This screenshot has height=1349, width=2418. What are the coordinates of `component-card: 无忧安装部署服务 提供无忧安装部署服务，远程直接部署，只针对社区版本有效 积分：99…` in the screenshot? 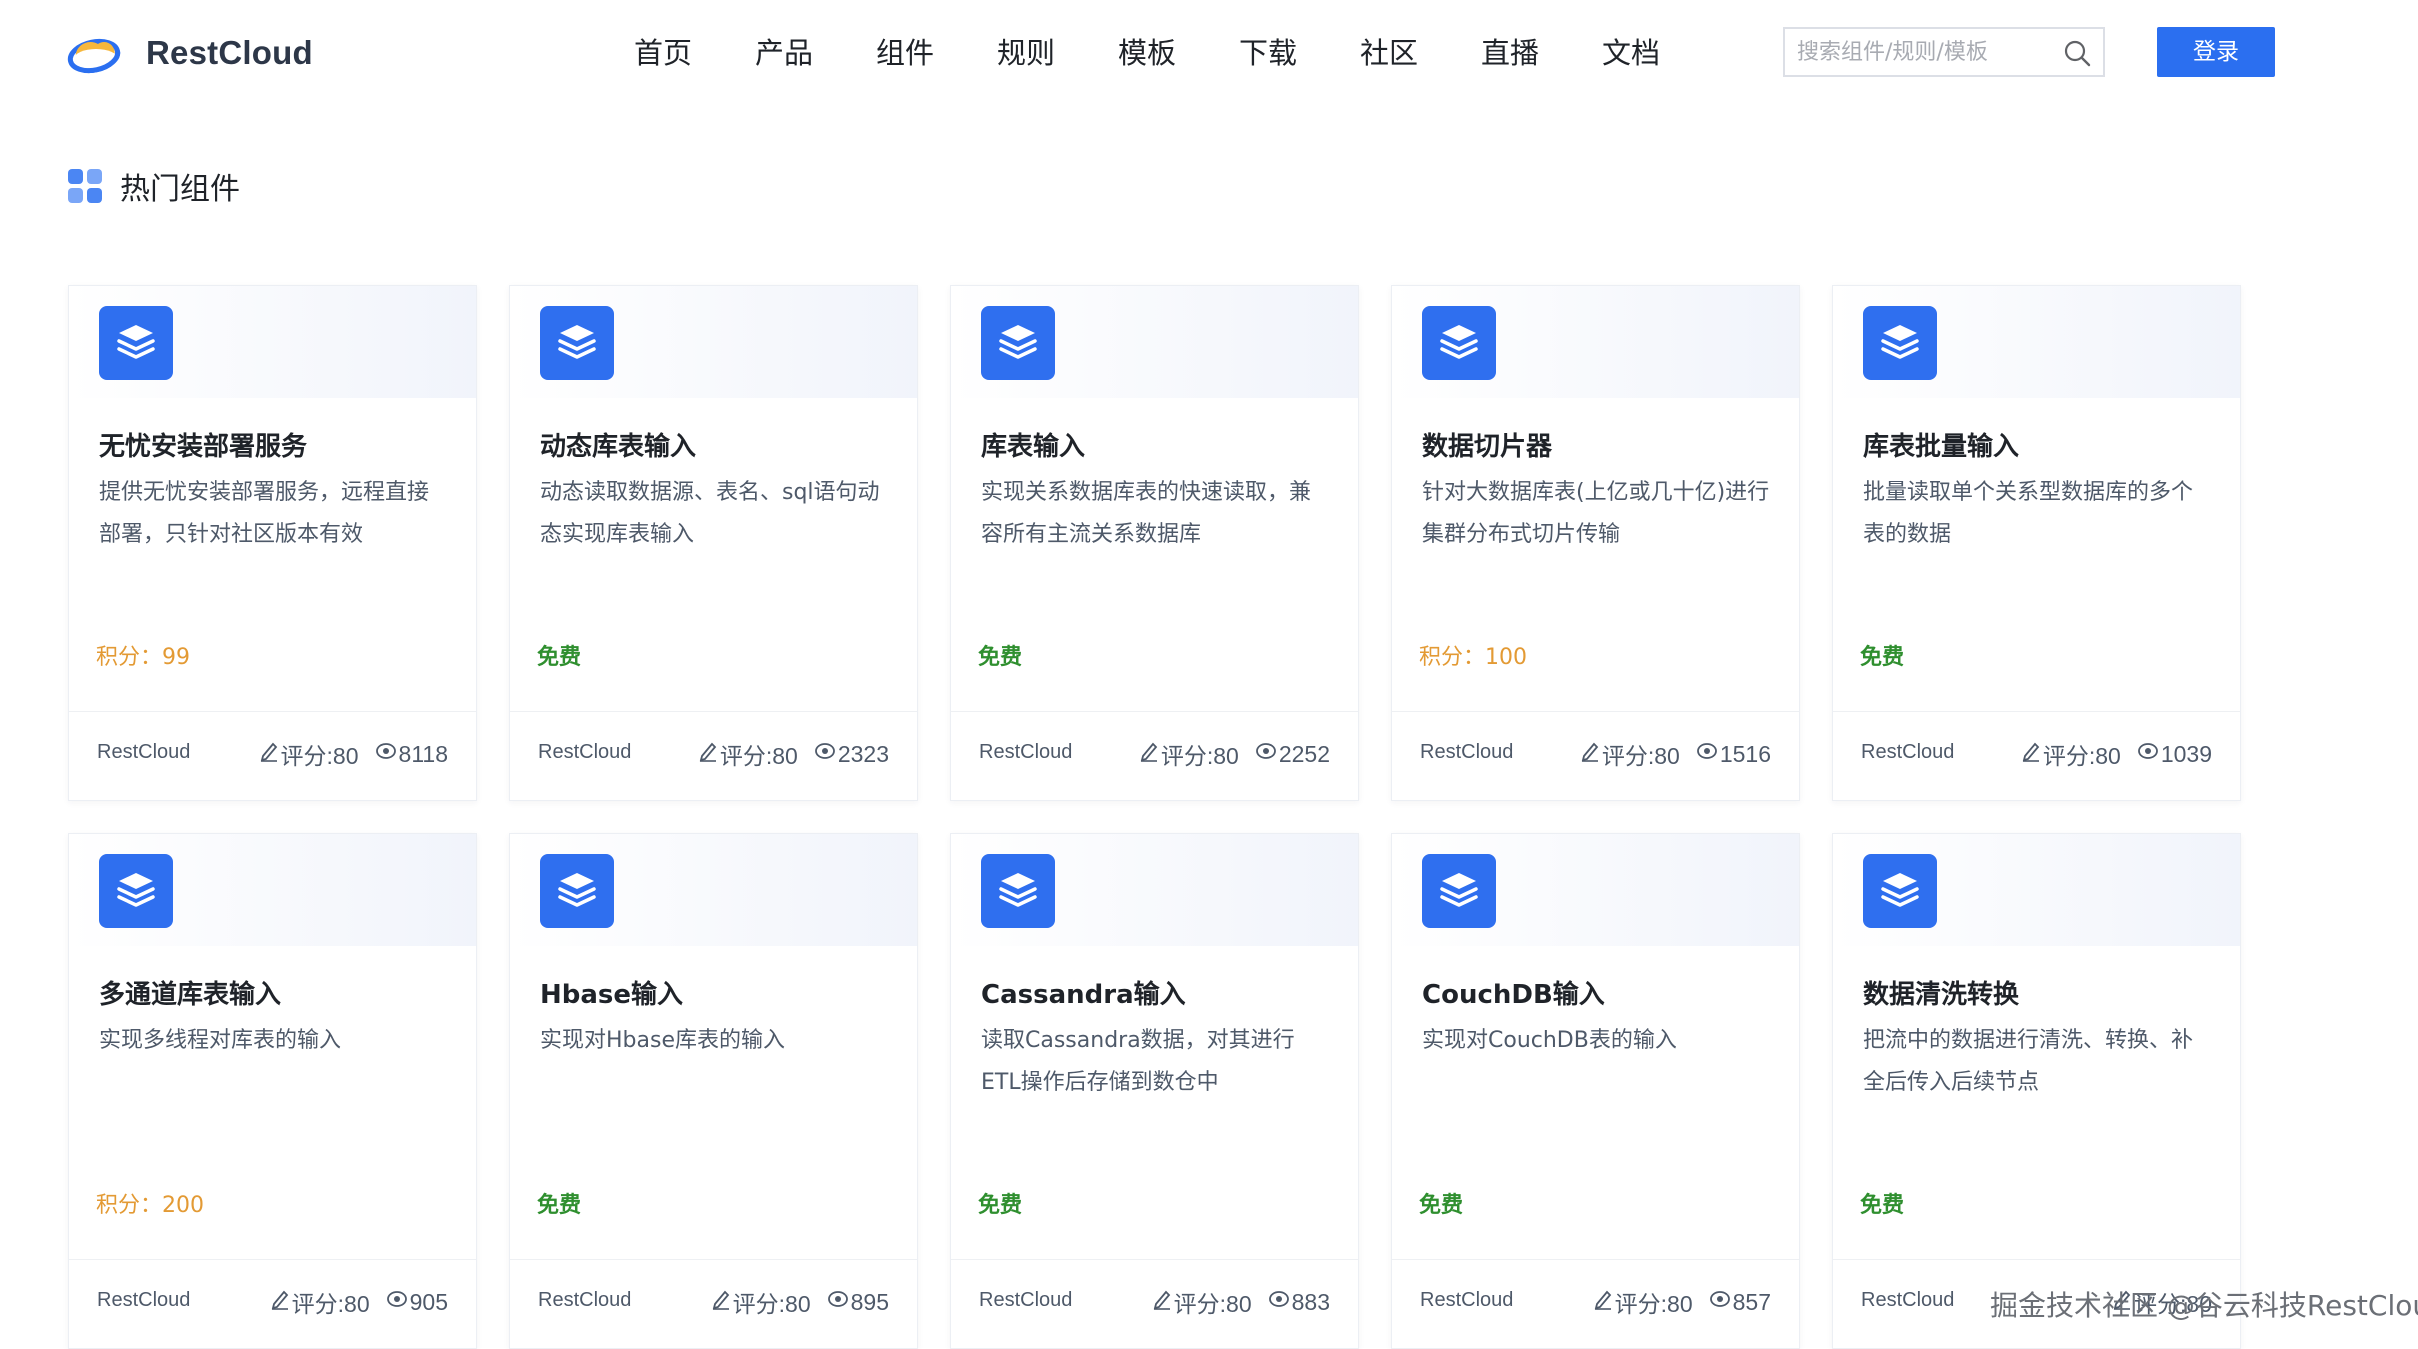 It's located at (272, 543).